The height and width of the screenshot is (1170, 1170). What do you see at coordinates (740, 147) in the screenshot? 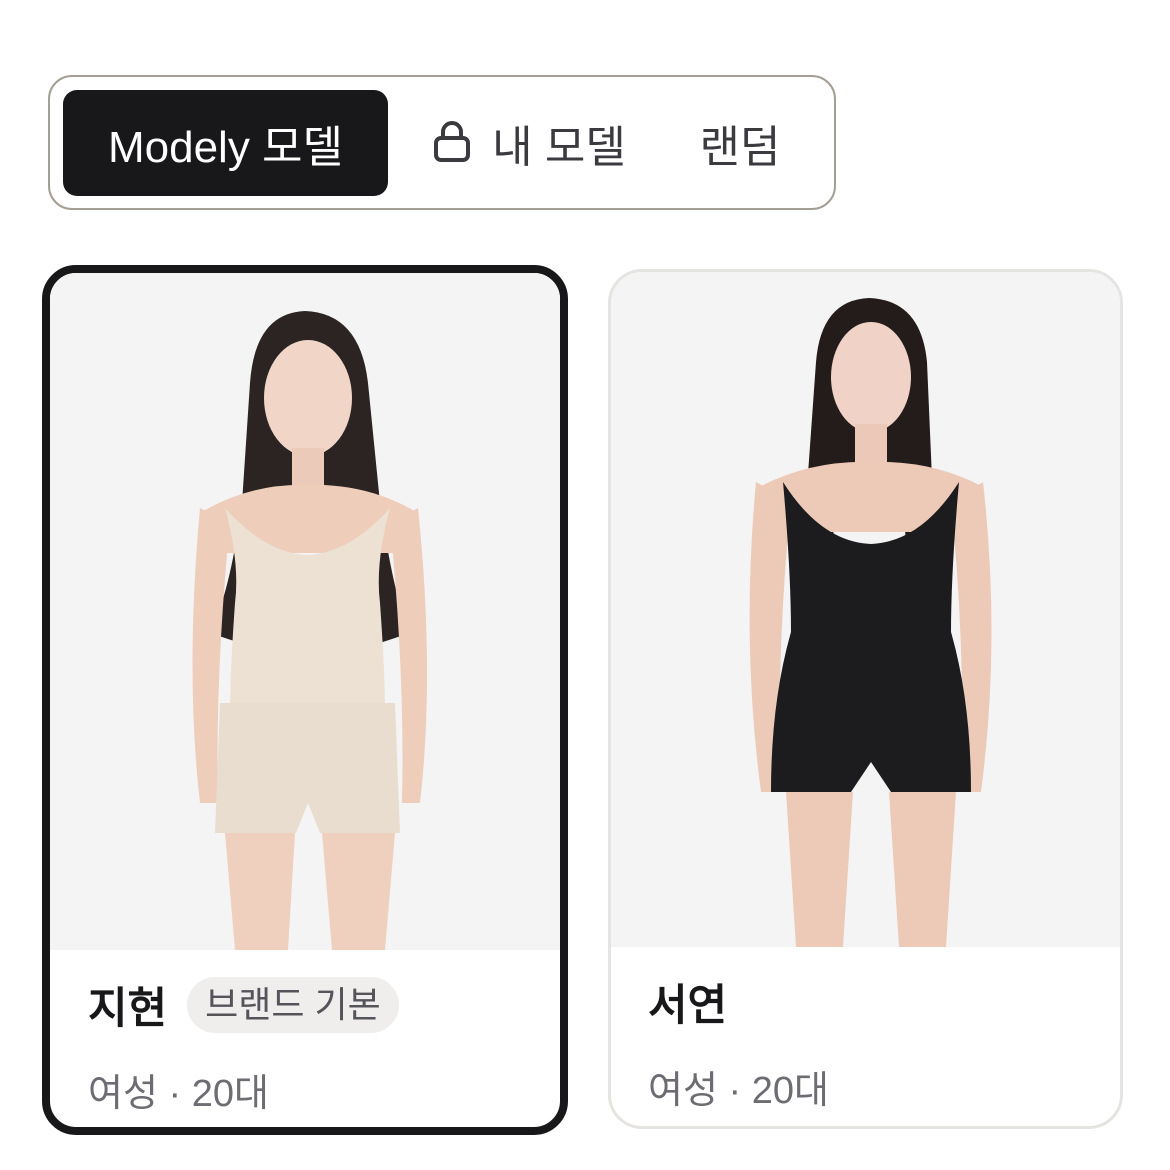
I see `tab-random-label: 랜덤` at bounding box center [740, 147].